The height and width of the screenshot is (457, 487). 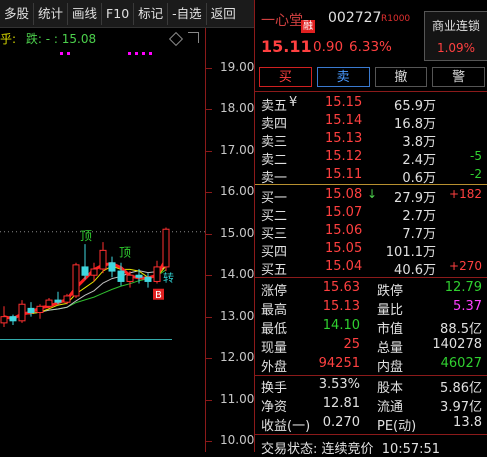 I want to click on arrow-down-icon: ↓, so click(x=372, y=194).